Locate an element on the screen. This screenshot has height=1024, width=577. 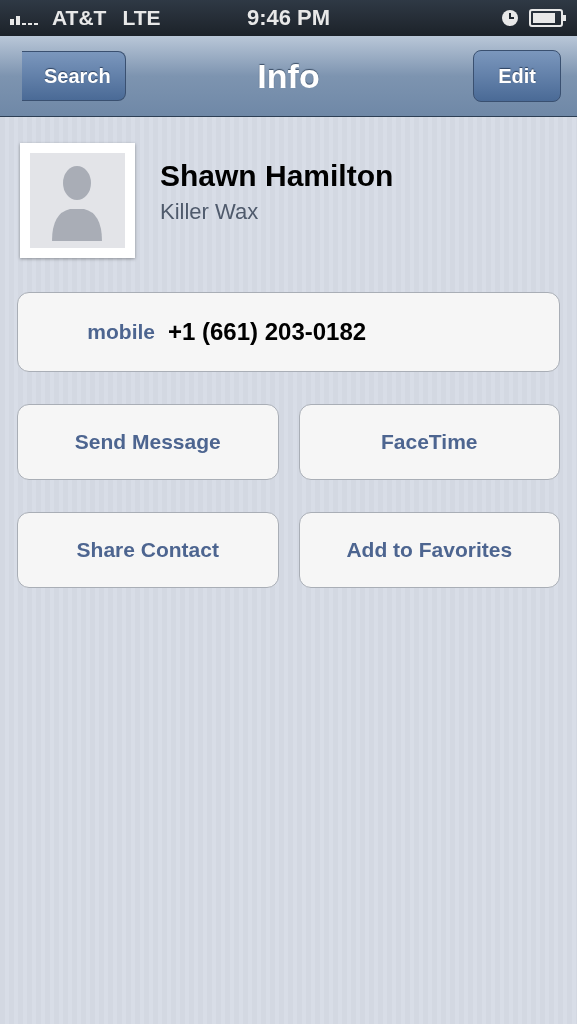
action-button: Share Contact is located at coordinates (148, 550).